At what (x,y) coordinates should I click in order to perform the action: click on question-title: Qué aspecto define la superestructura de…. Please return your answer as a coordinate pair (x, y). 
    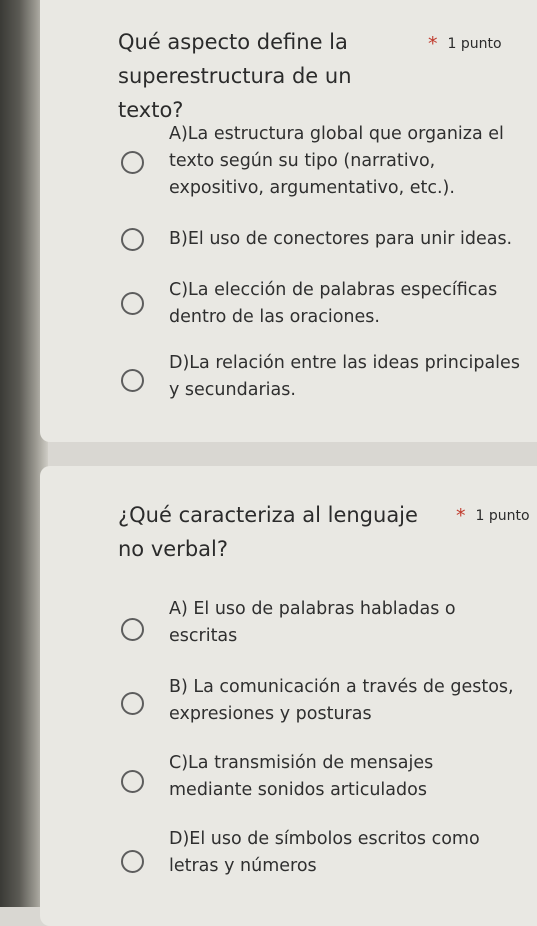
    Looking at the image, I should click on (235, 76).